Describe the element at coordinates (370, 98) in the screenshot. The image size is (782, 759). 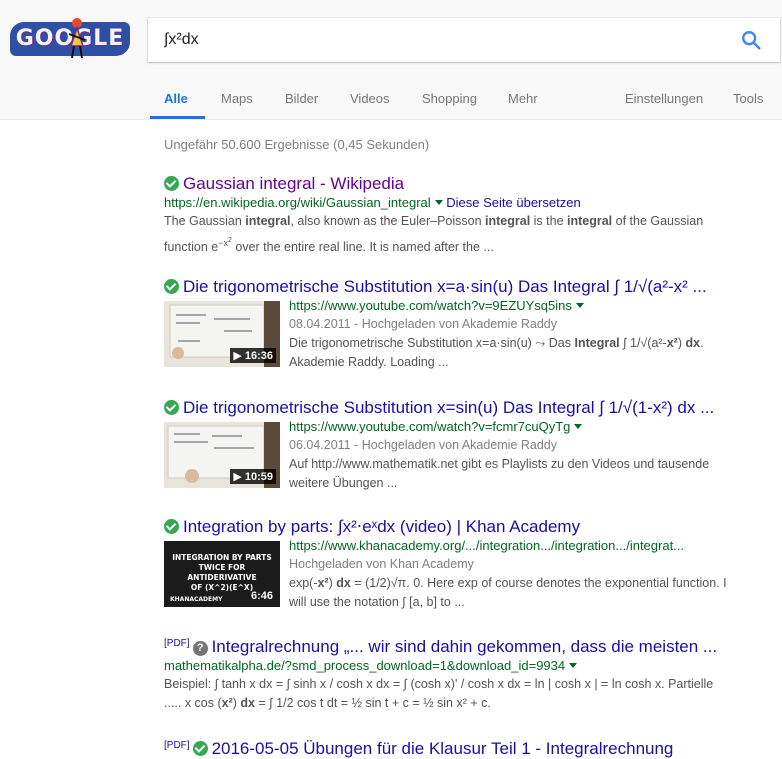
I see `tab-videos: Videos` at that location.